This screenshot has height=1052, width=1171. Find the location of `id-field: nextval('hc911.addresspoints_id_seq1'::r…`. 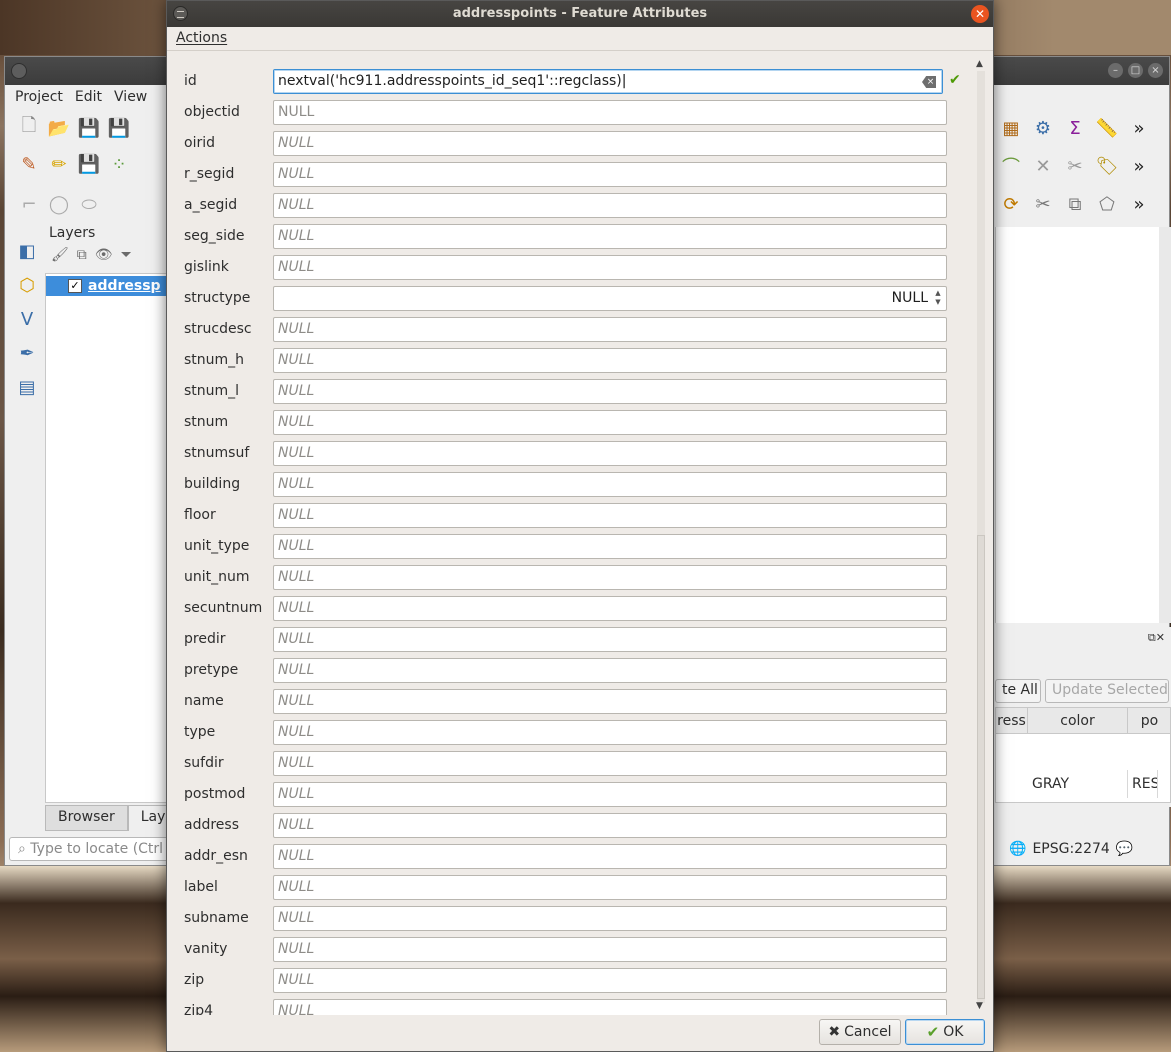

id-field: nextval('hc911.addresspoints_id_seq1'::r… is located at coordinates (608, 81).